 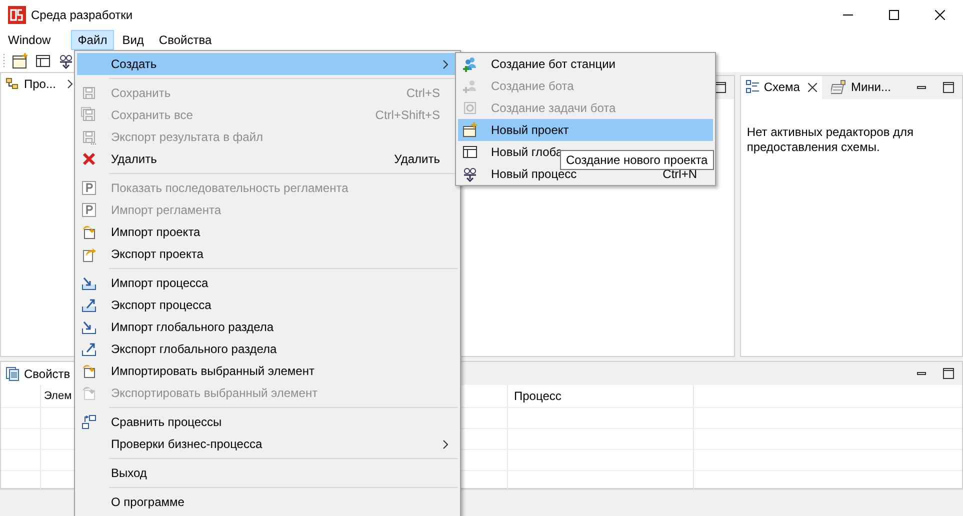 What do you see at coordinates (82, 15) in the screenshot?
I see `window-title: Среда разработки` at bounding box center [82, 15].